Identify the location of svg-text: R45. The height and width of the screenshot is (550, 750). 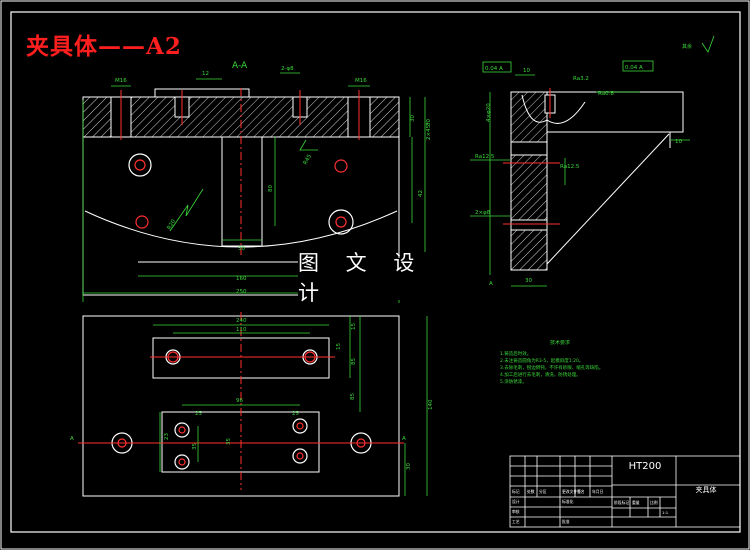
(308, 159).